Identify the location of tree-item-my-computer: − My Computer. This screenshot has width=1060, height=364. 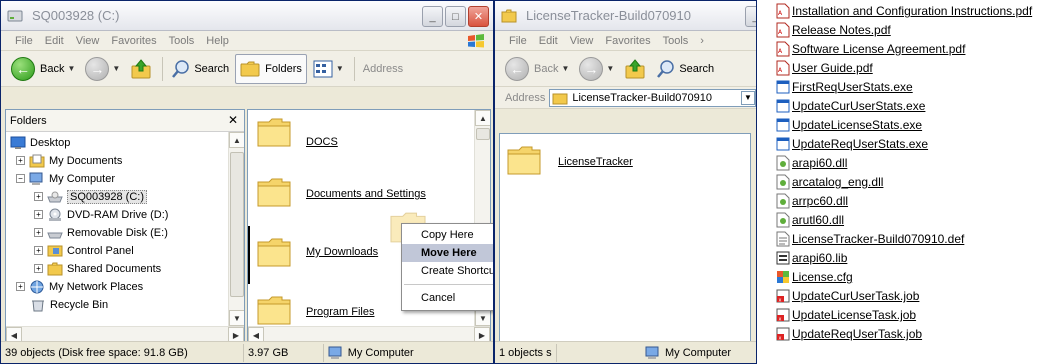
(65, 178).